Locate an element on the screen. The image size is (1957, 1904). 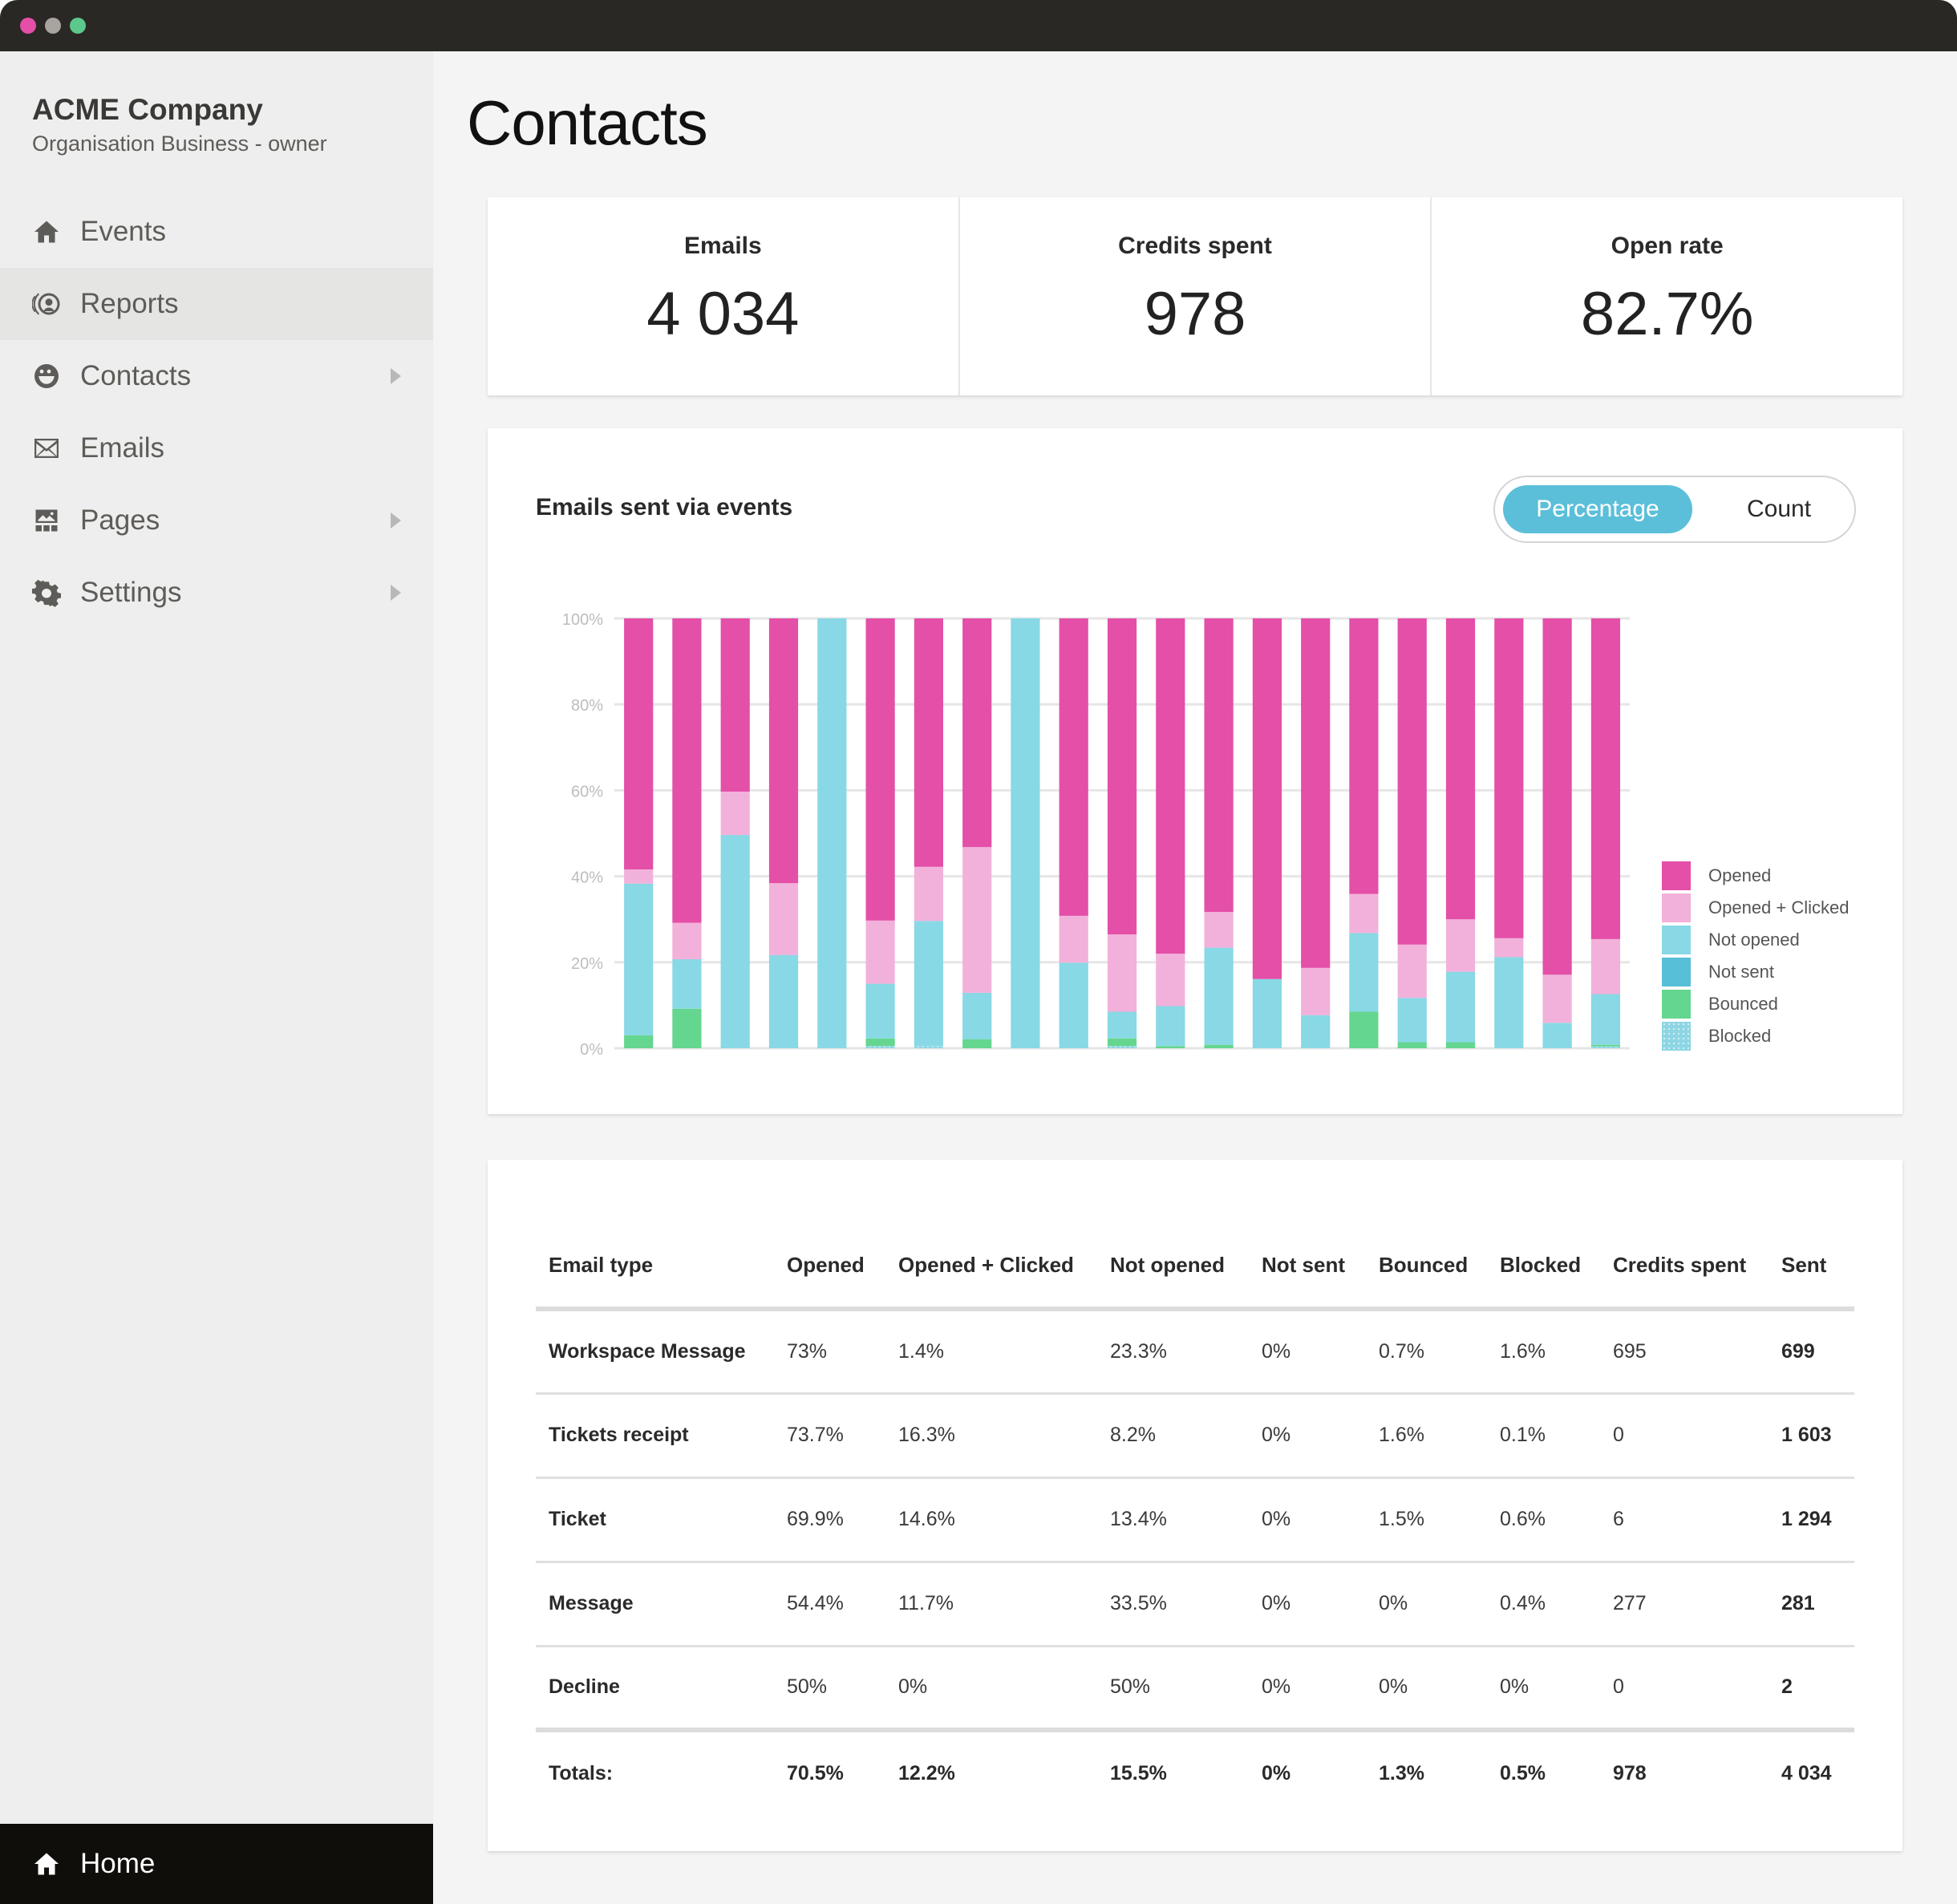
legend-item: Not opened is located at coordinates (1756, 940).